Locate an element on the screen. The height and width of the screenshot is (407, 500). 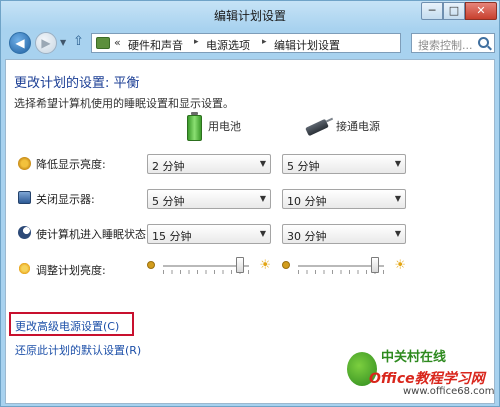
site-watermark: 中关村在线 Office教程学习网 www.office68.com is located at coordinates (422, 375).